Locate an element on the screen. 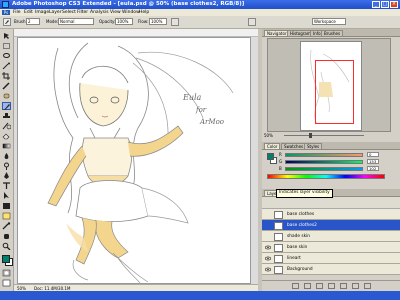  zoom-tool-icon is located at coordinates (6, 246).